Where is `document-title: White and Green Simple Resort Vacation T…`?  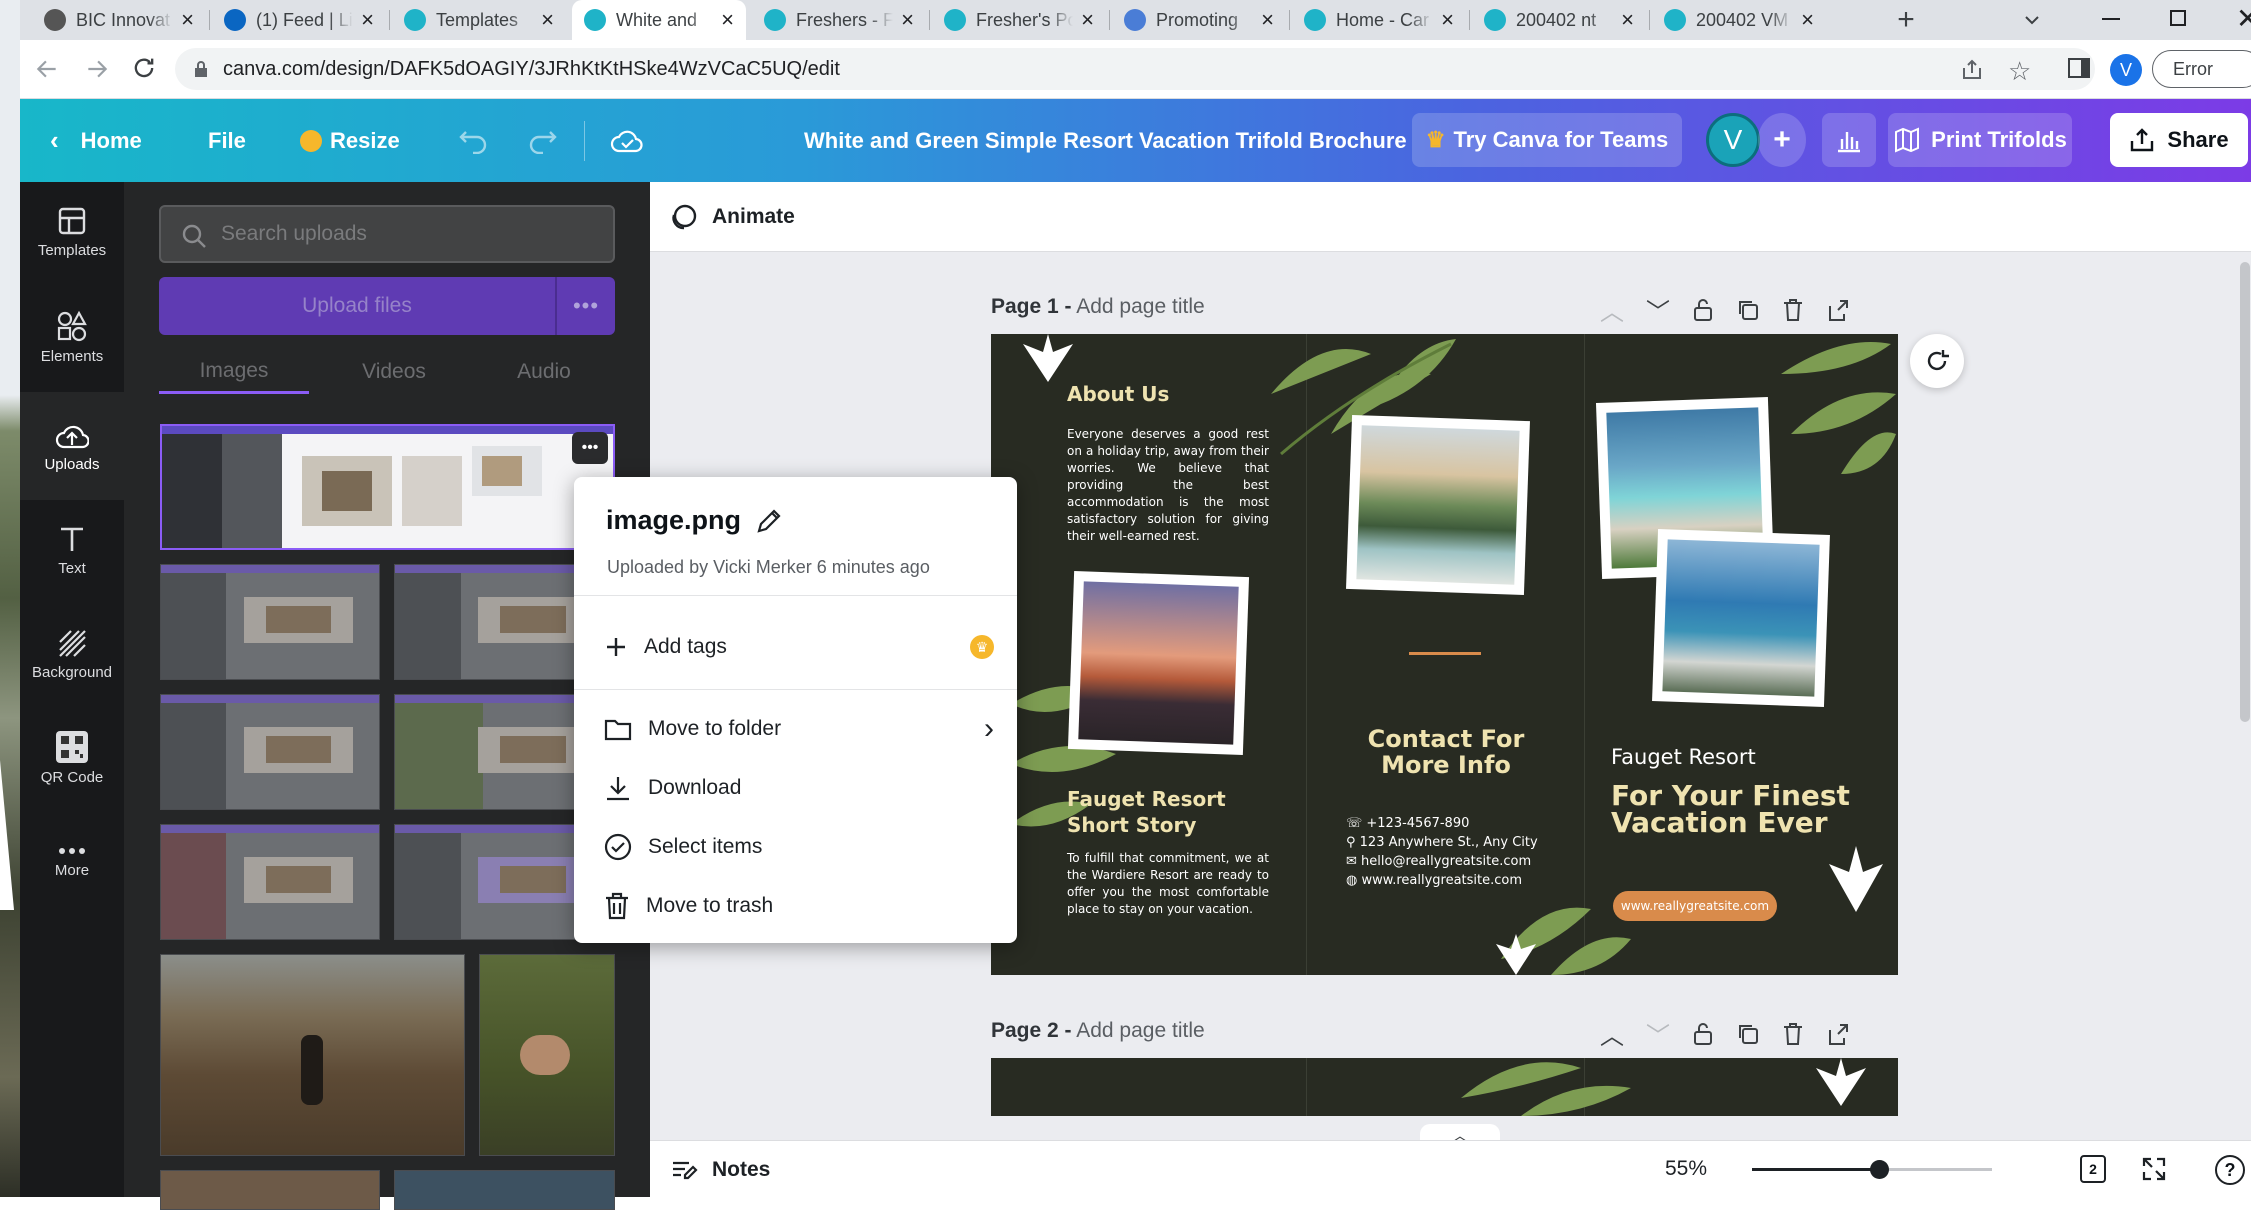 document-title: White and Green Simple Resort Vacation T… is located at coordinates (1105, 140).